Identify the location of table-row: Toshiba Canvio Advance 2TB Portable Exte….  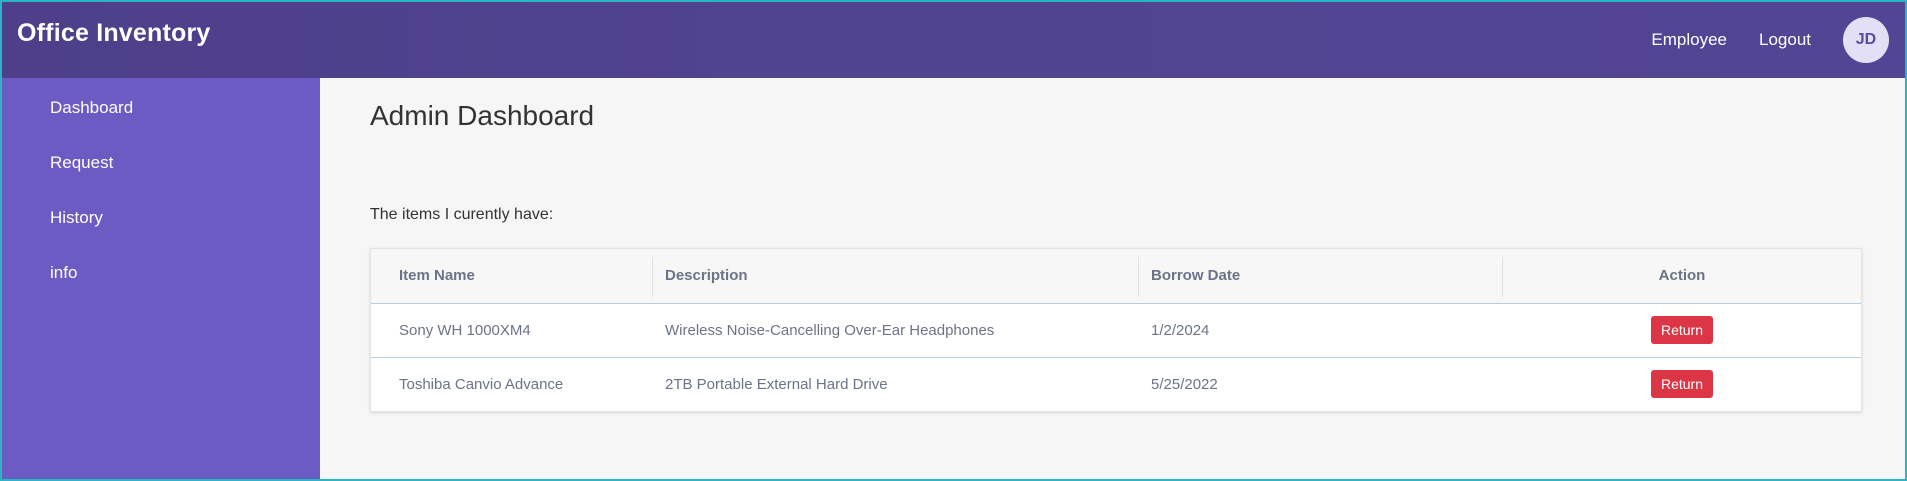
(1116, 384).